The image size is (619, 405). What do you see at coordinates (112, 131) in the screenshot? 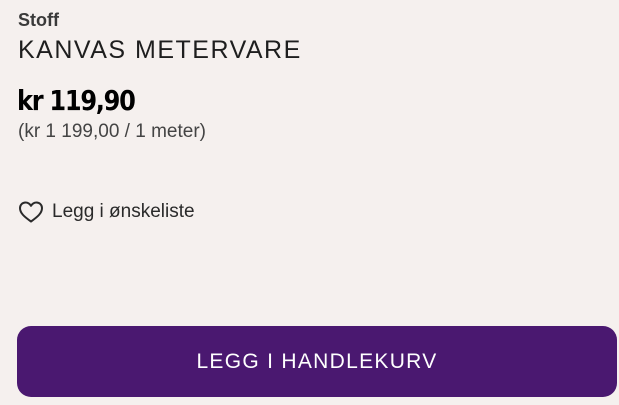
I see `unit-price: (kr 1 199,00 / 1 meter)` at bounding box center [112, 131].